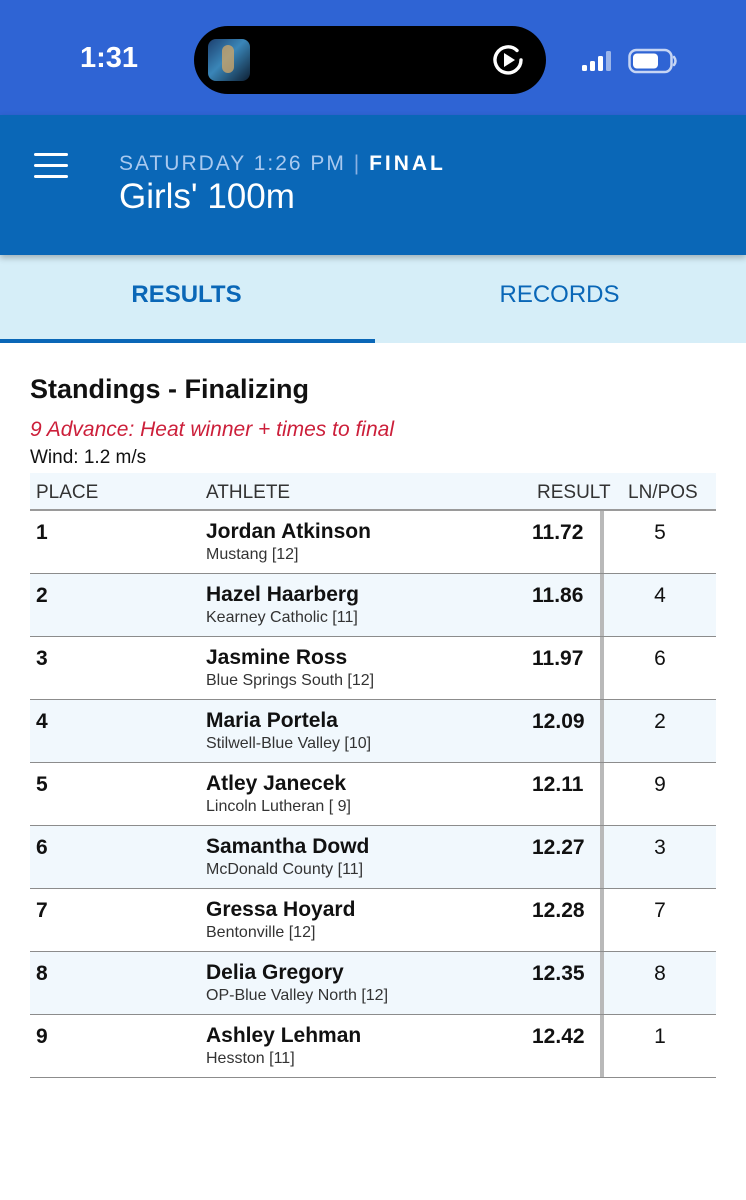 The image size is (746, 1200). Describe the element at coordinates (663, 492) in the screenshot. I see `column-header-lane: LN/POS` at that location.